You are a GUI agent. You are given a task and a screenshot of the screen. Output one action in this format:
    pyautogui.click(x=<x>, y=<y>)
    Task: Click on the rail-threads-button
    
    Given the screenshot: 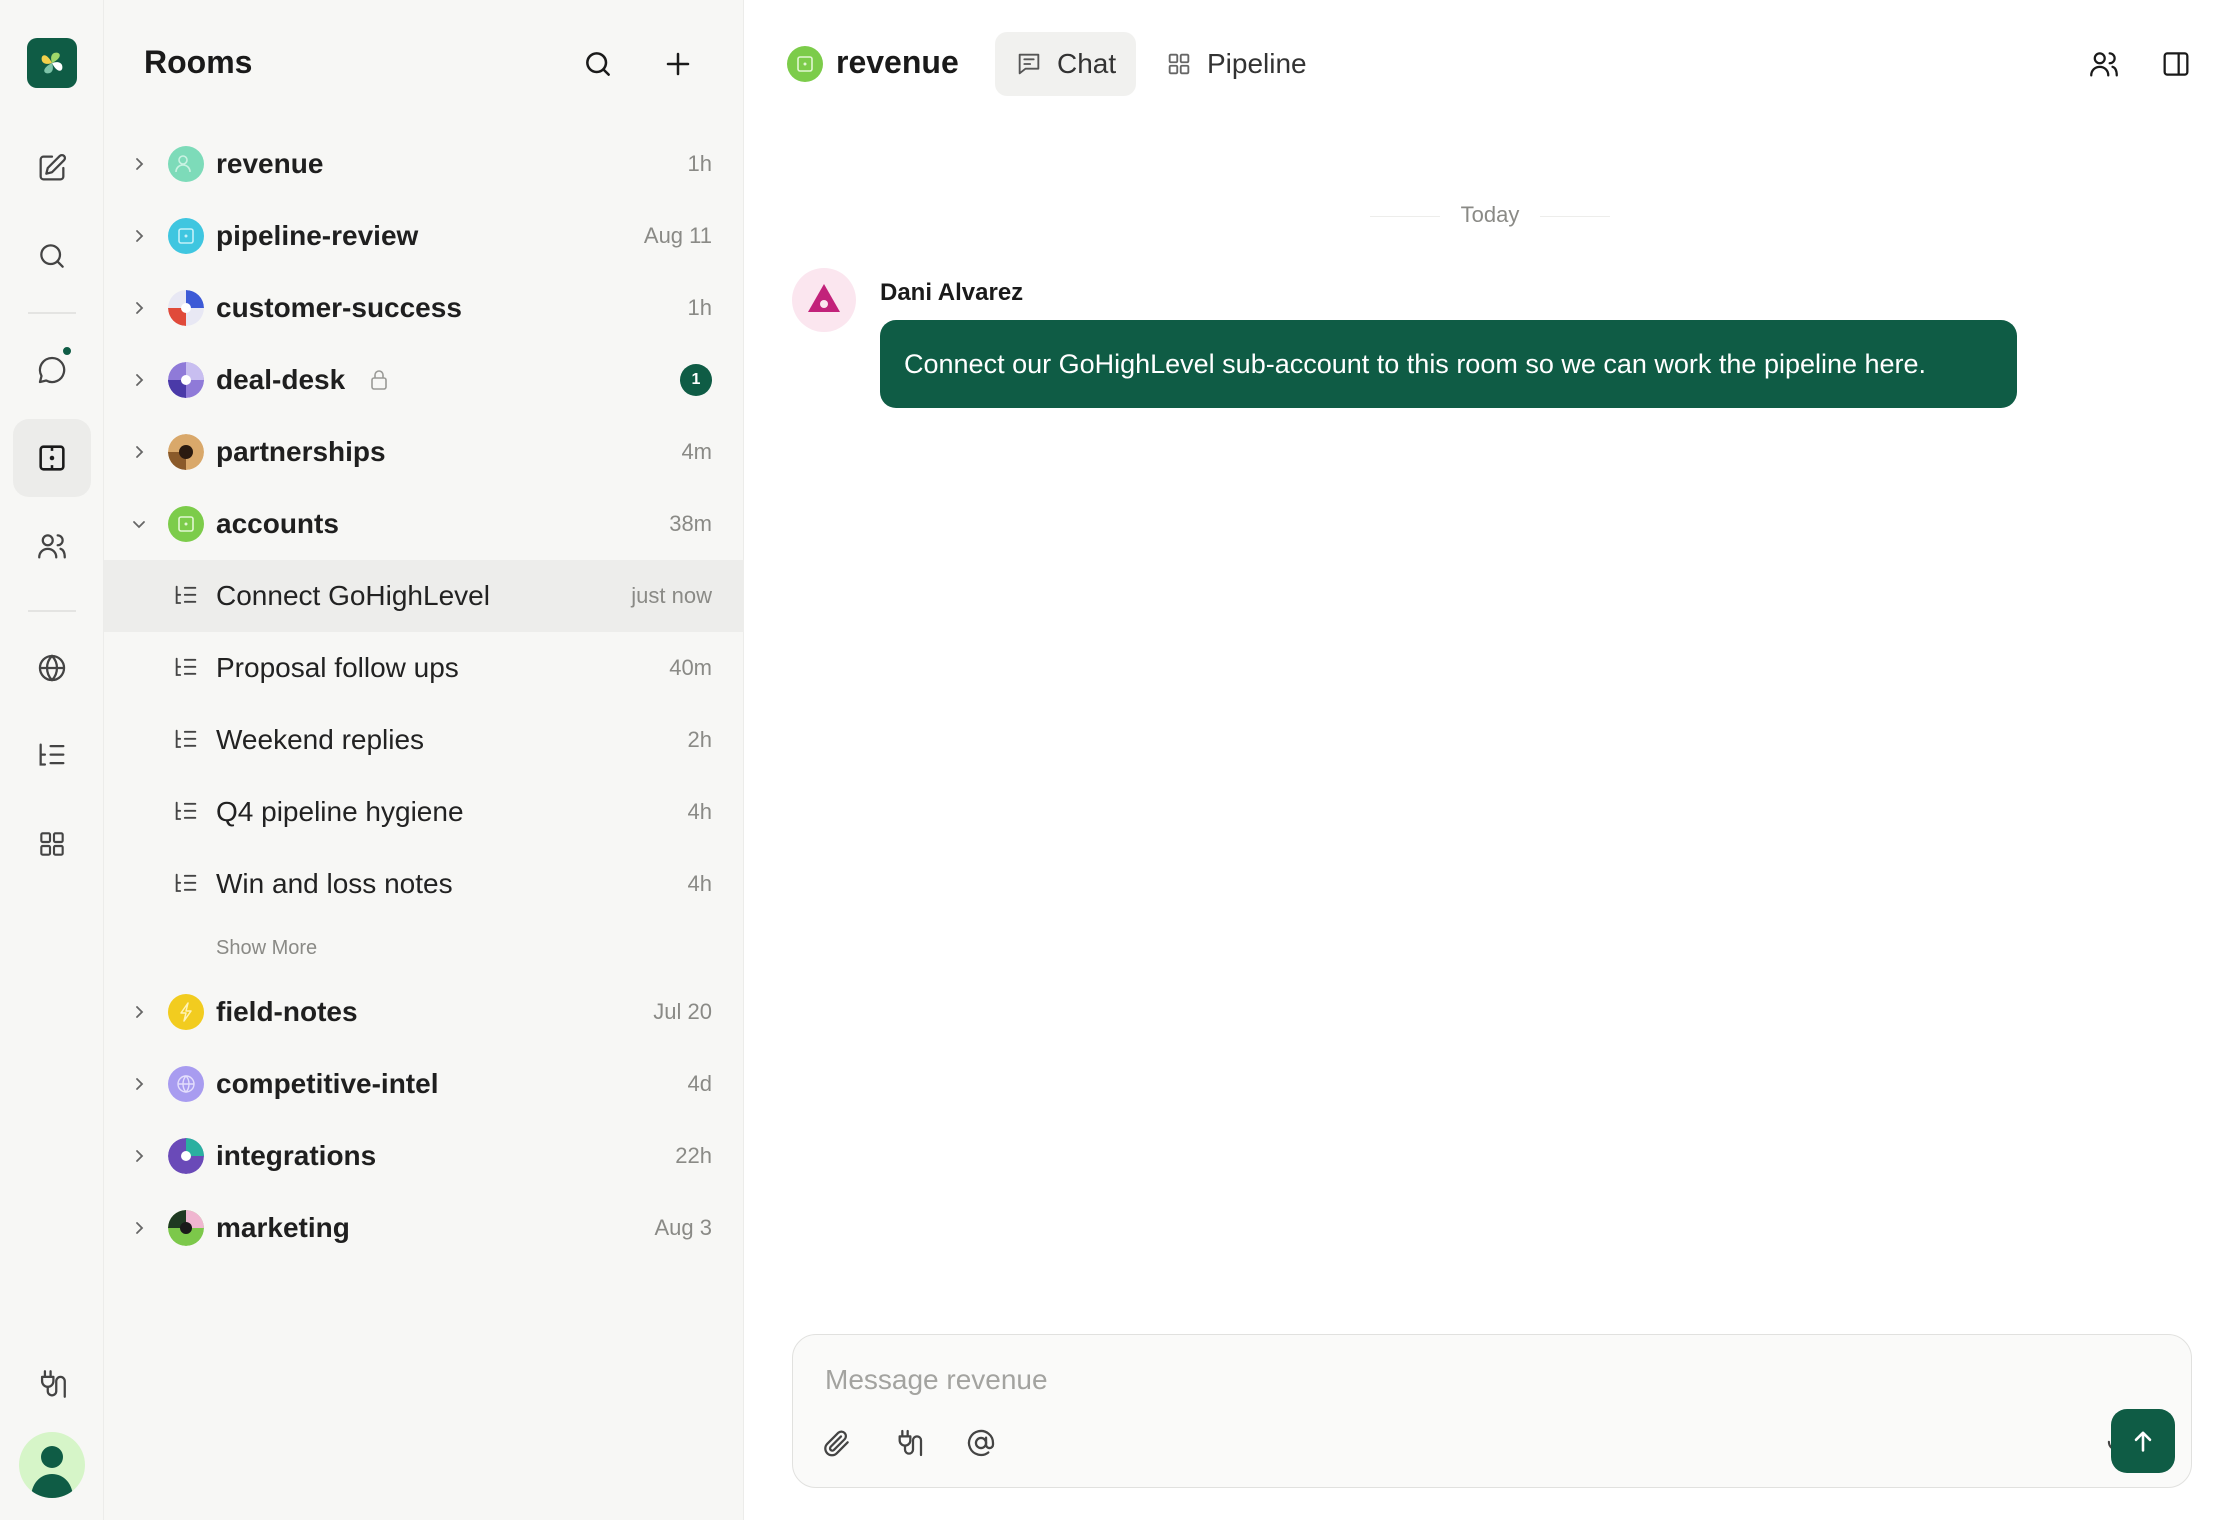 What is the action you would take?
    pyautogui.click(x=52, y=756)
    